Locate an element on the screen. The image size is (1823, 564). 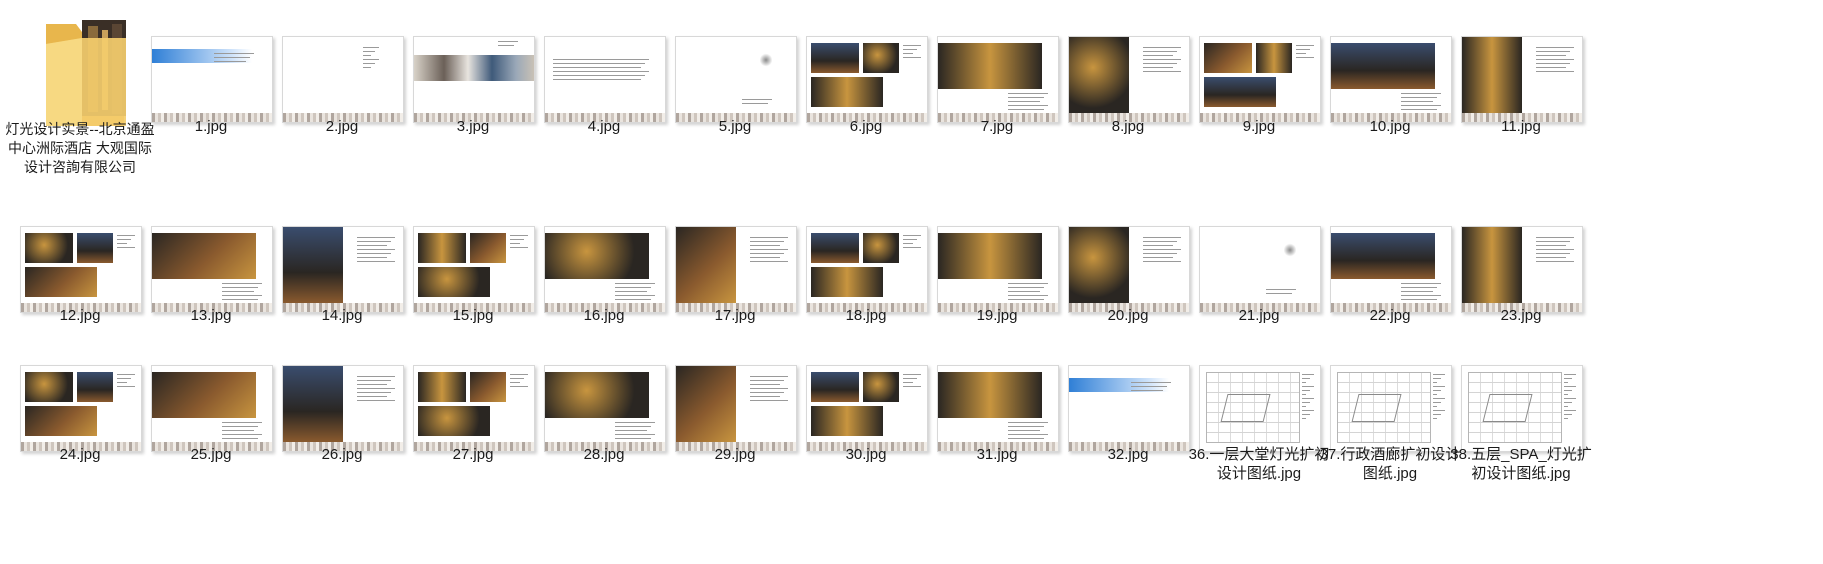
file-name: 28.jpg is located at coordinates (604, 454).